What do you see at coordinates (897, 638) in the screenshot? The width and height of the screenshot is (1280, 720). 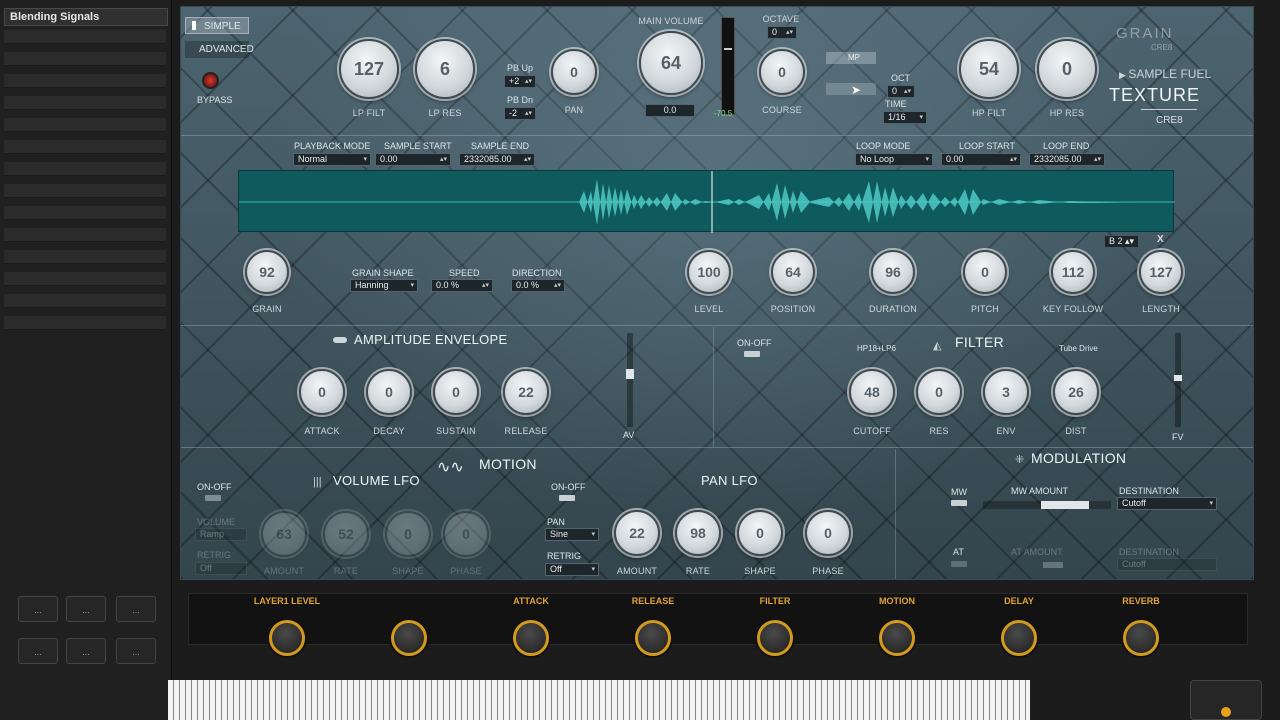 I see `macro-knob-motion` at bounding box center [897, 638].